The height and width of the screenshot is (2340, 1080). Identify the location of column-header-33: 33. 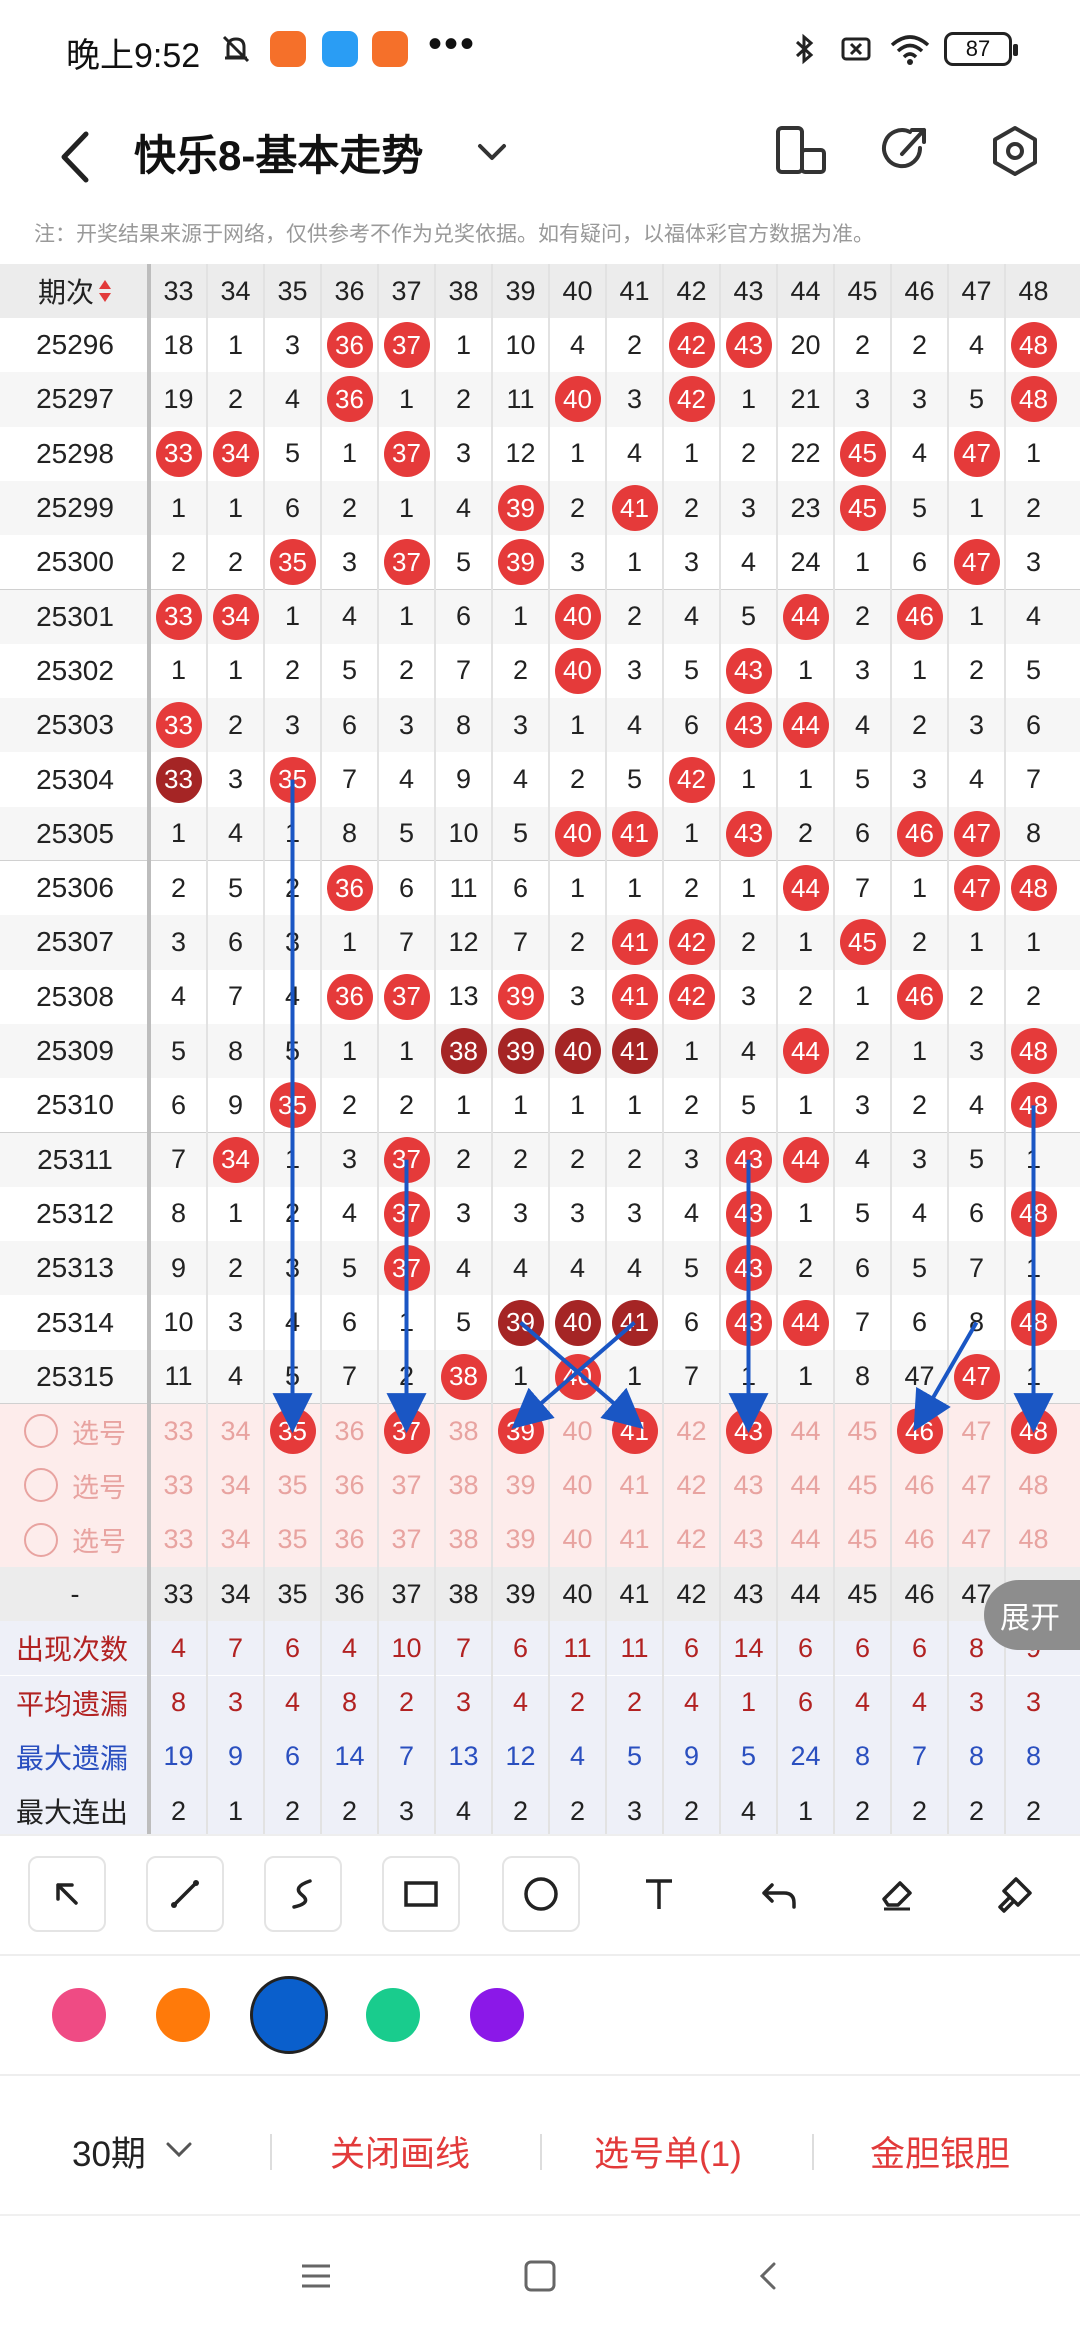
(178, 291).